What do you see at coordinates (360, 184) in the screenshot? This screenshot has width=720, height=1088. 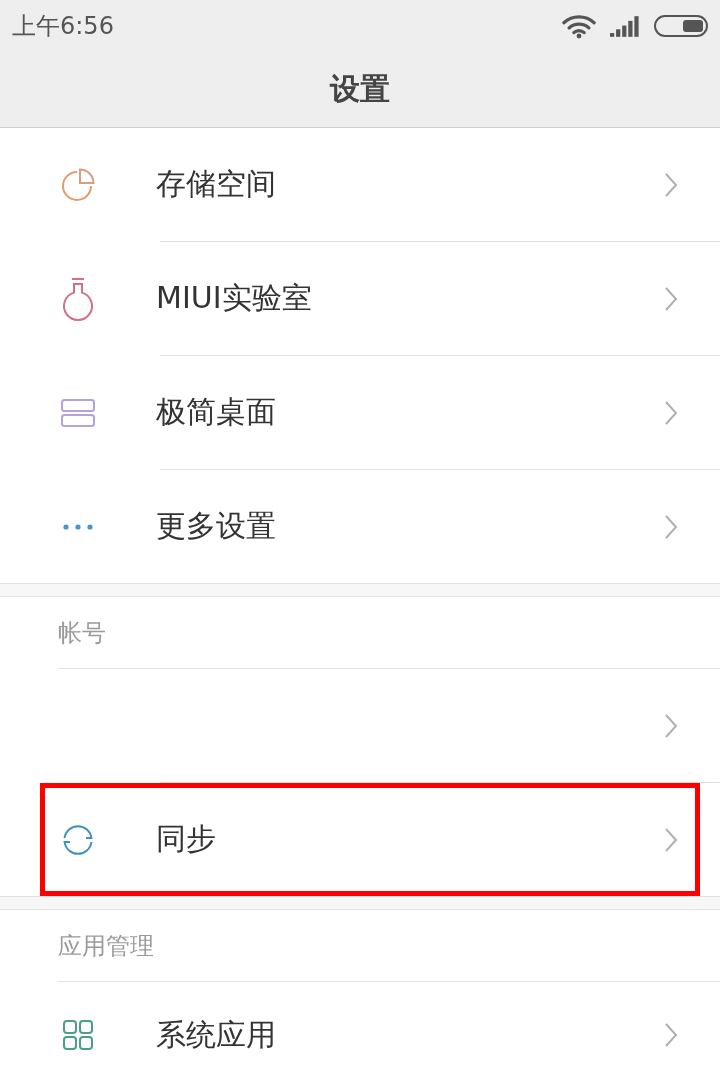 I see `settings-row: 存储空间` at bounding box center [360, 184].